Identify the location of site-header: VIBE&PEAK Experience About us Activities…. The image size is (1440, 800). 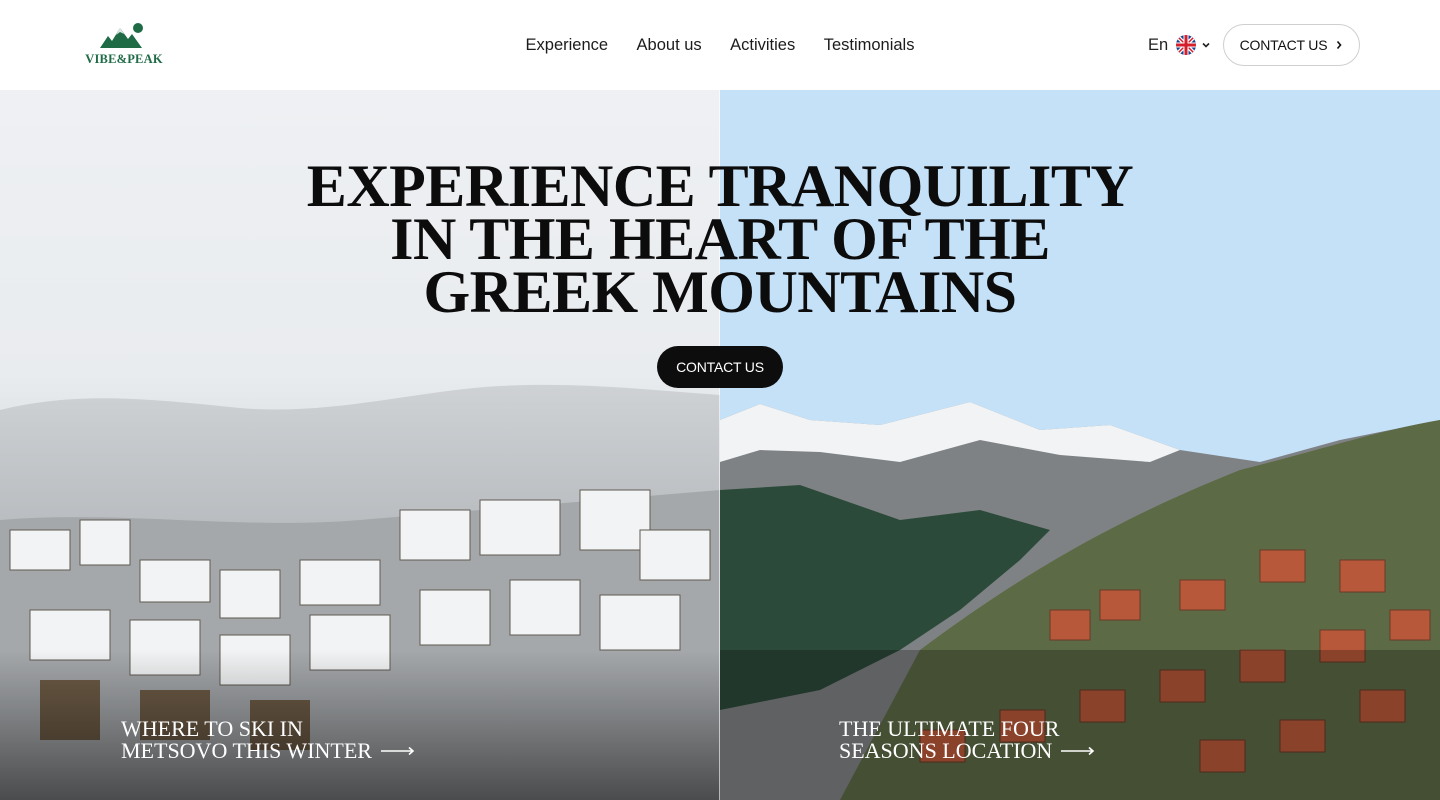
(720, 45).